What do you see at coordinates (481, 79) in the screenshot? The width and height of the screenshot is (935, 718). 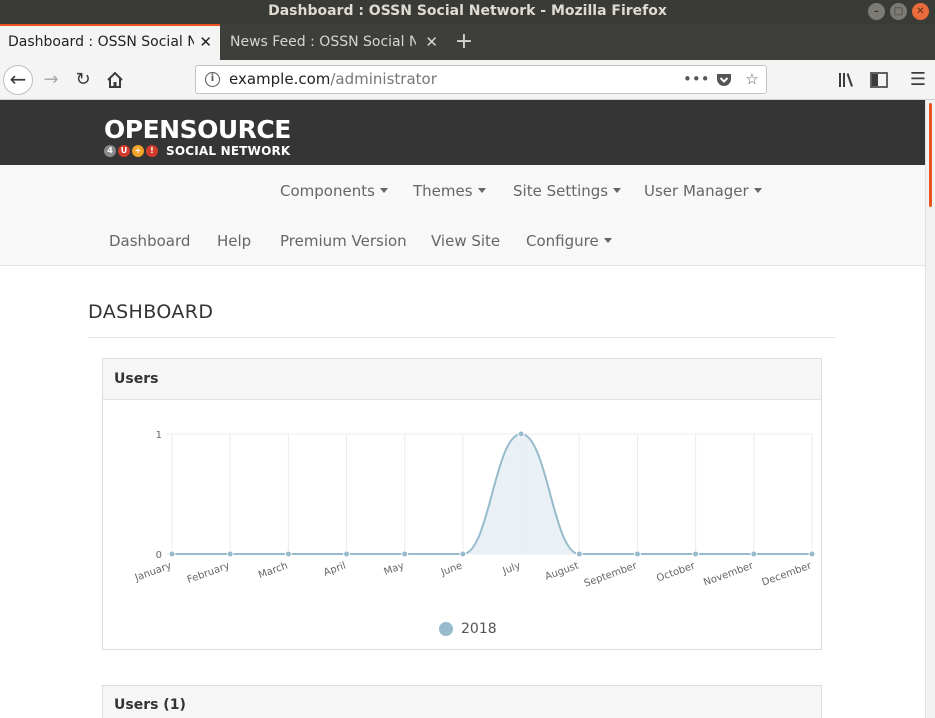 I see `url-bar: i example.com/administrator ••• ☆` at bounding box center [481, 79].